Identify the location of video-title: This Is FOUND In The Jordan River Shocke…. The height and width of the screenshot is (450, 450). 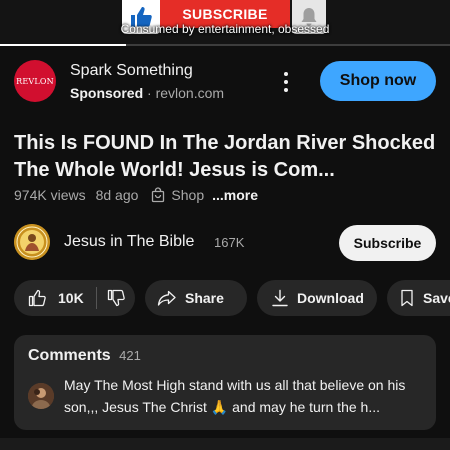
(228, 157).